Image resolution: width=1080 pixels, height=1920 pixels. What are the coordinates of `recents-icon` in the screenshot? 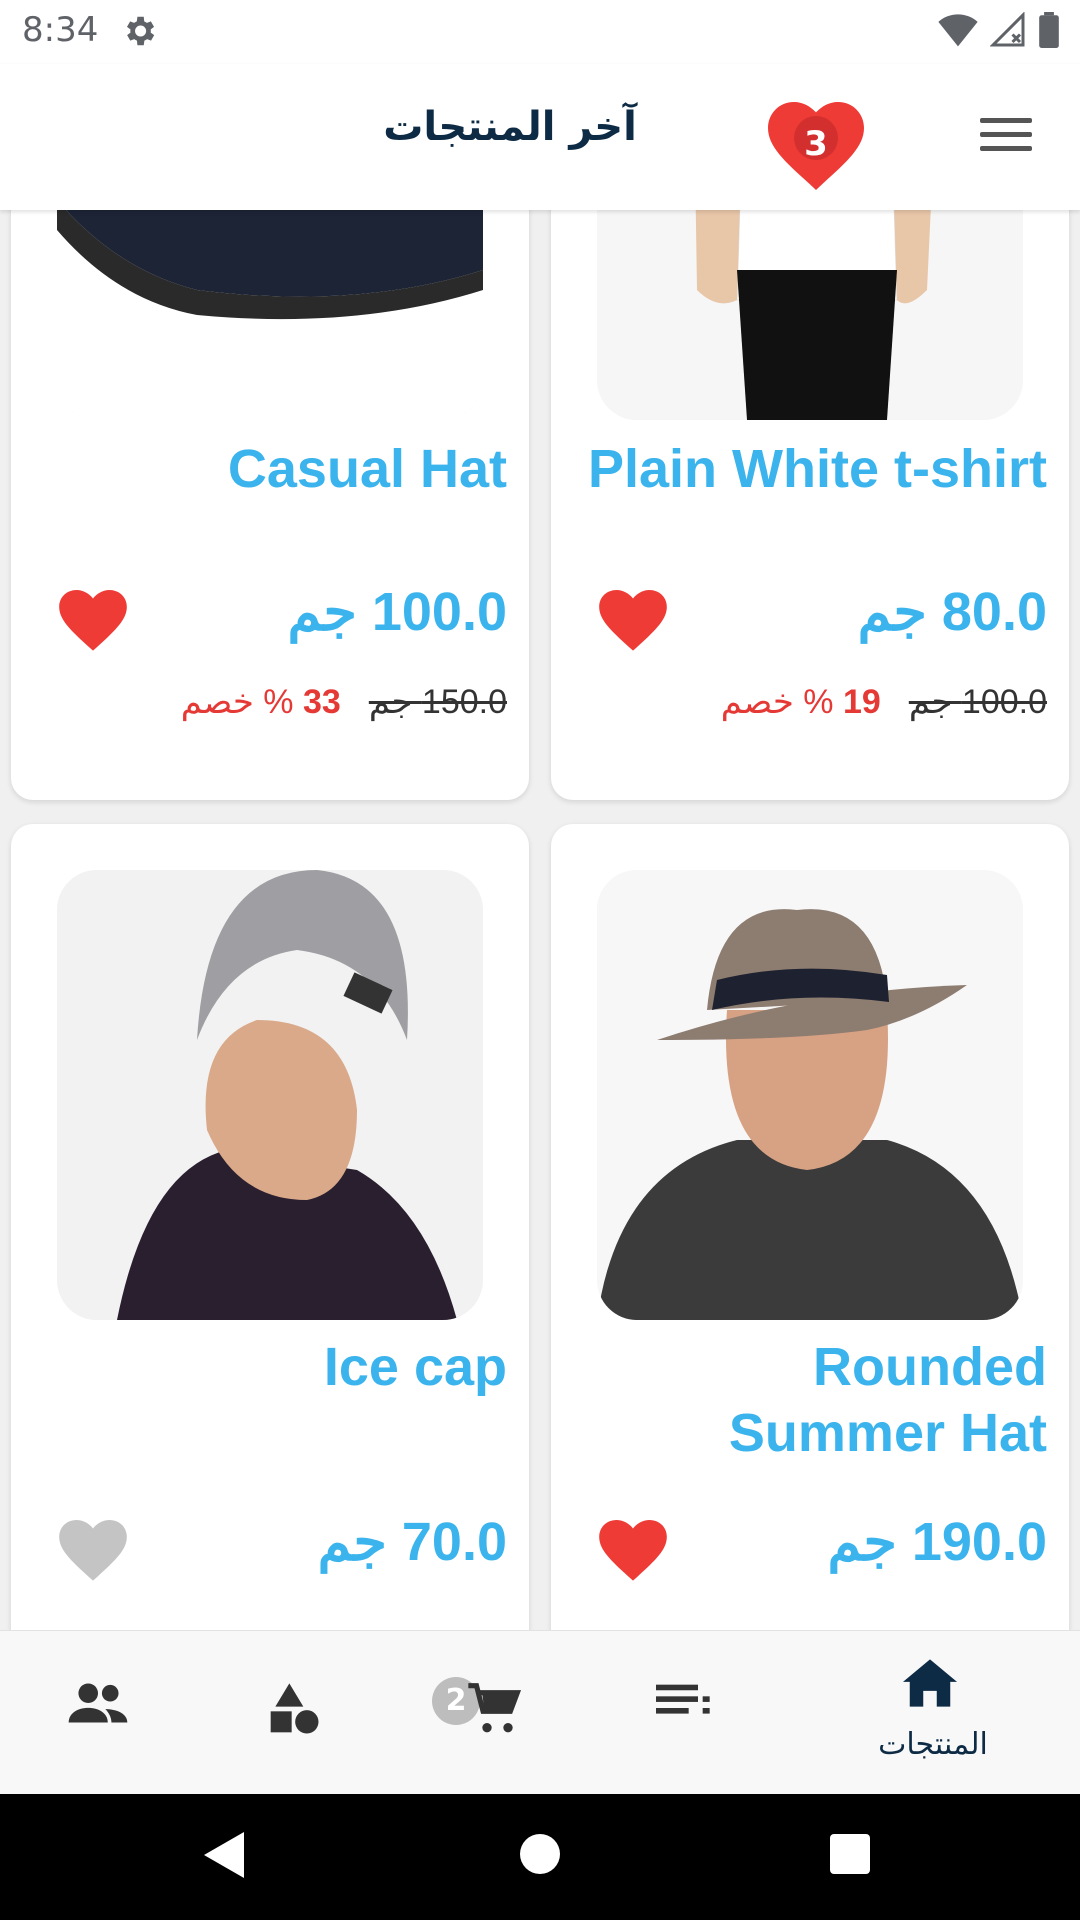 It's located at (850, 1854).